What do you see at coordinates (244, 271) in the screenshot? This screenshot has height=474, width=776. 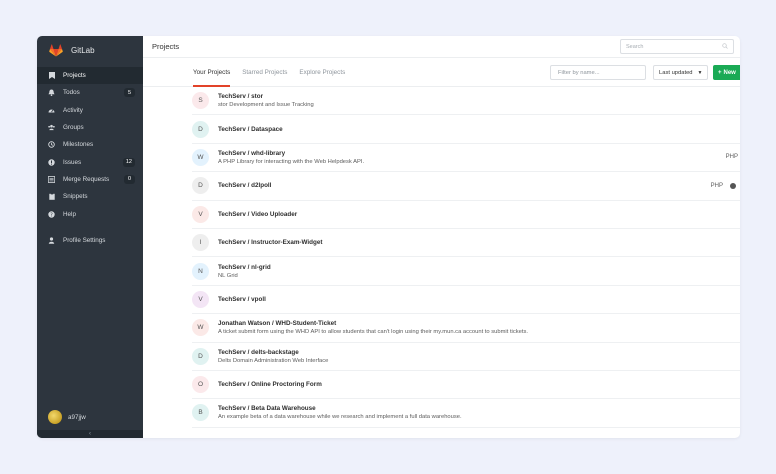 I see `project-info: TechServ / nl-grid NL Grid` at bounding box center [244, 271].